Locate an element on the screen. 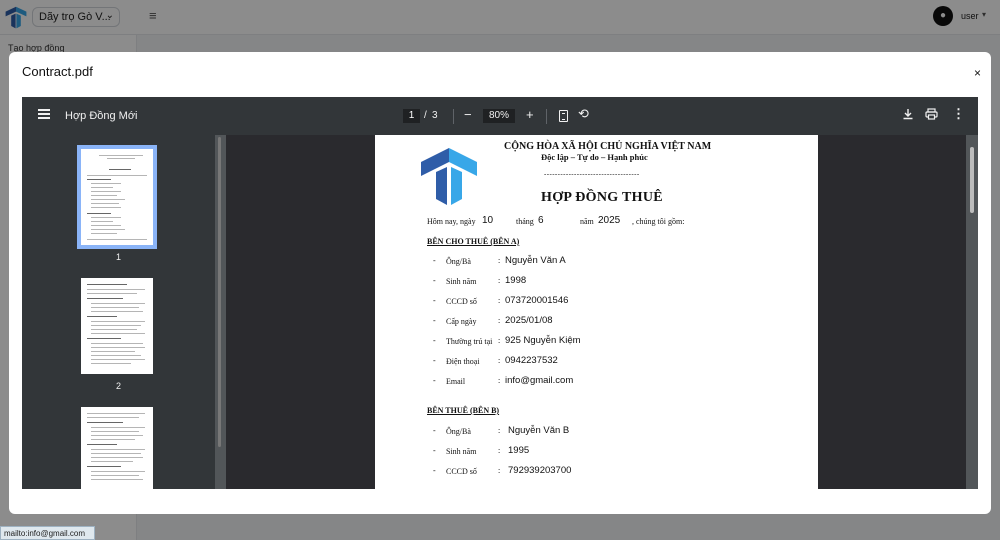  field-label: Email is located at coordinates (456, 381).